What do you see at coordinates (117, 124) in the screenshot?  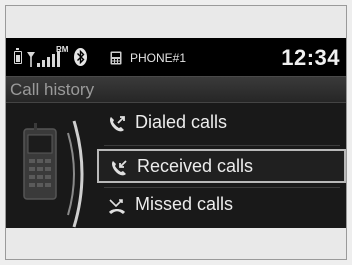 I see `dialed-call-icon` at bounding box center [117, 124].